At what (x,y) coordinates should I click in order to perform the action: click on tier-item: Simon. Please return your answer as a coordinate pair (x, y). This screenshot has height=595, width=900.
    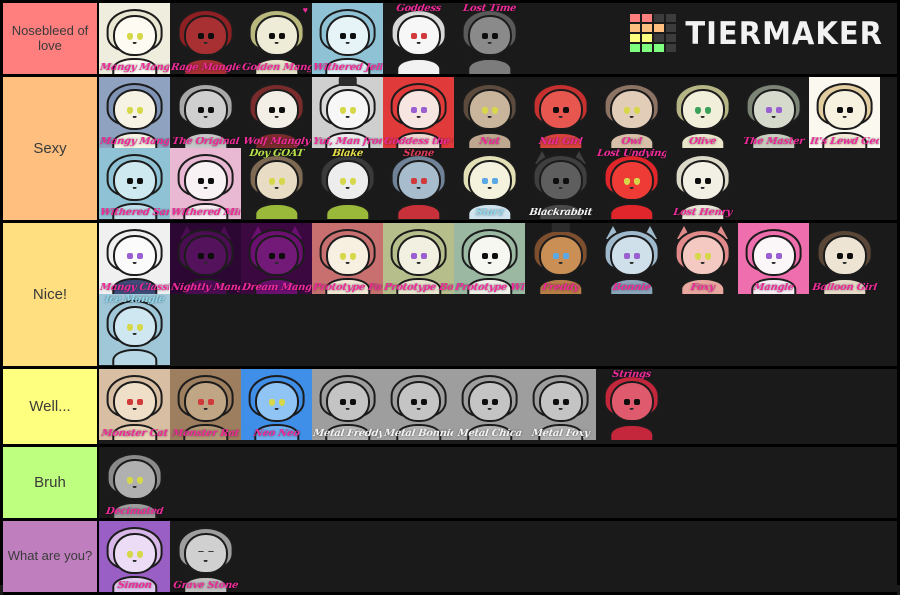
    Looking at the image, I should click on (134, 556).